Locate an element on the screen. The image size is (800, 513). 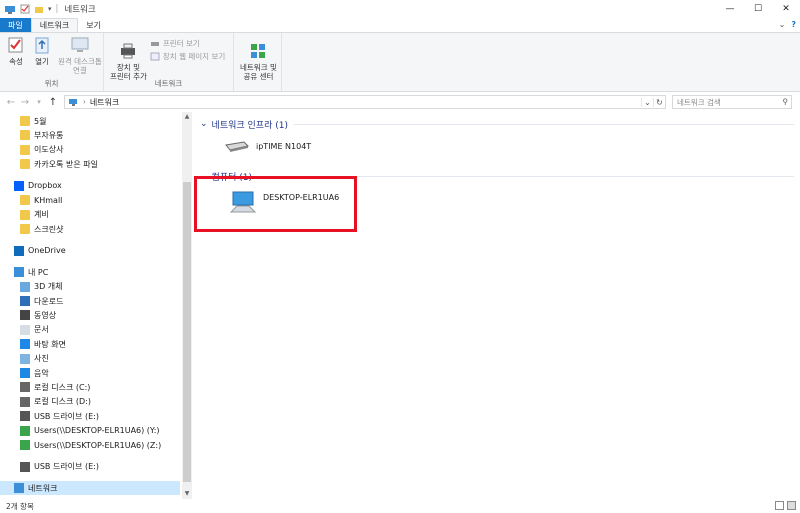
tab-view: 보기 is located at coordinates (93, 25).